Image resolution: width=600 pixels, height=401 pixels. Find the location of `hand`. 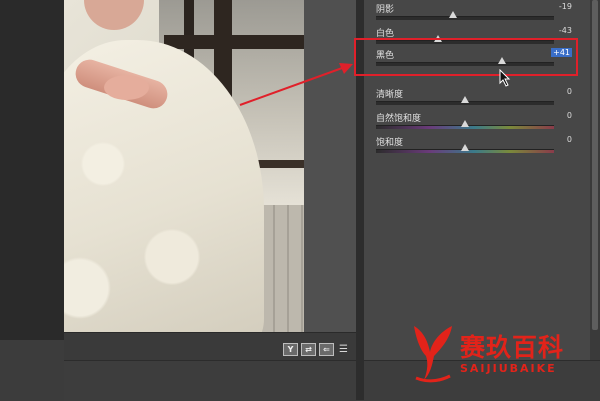

hand is located at coordinates (126, 87).